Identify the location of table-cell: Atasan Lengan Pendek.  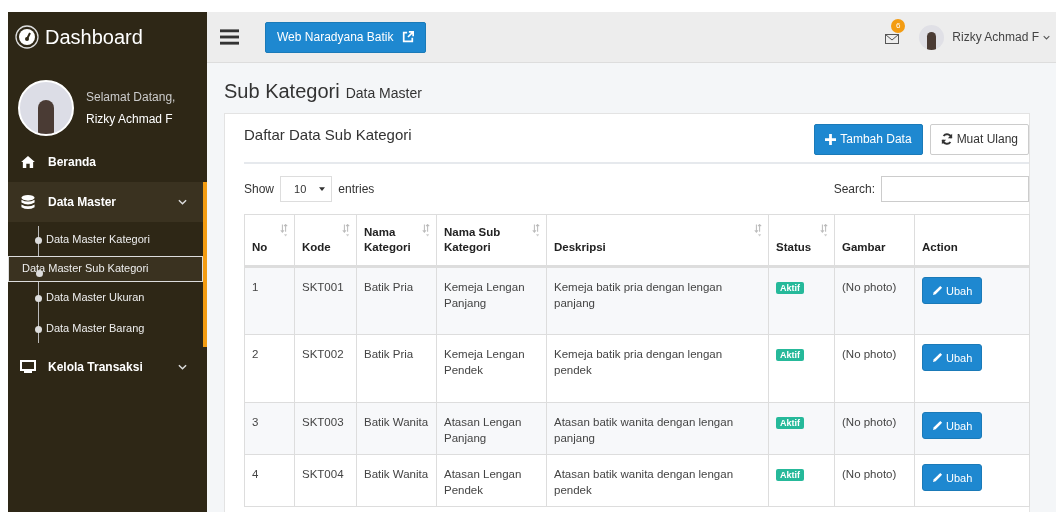
(483, 482).